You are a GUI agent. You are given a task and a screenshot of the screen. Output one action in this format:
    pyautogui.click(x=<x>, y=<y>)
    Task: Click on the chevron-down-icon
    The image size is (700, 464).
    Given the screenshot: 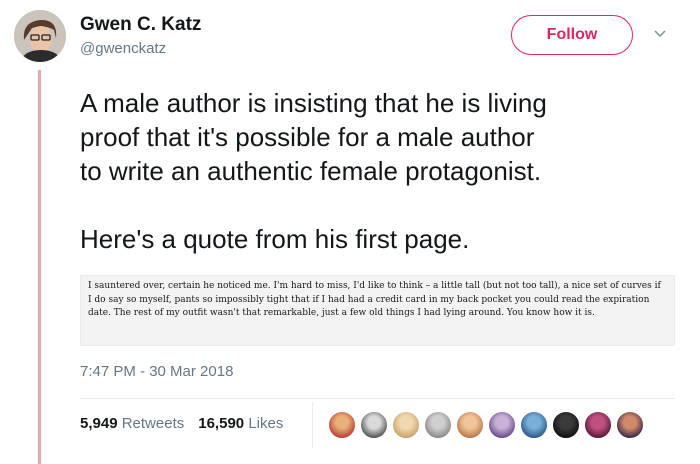 What is the action you would take?
    pyautogui.click(x=660, y=33)
    